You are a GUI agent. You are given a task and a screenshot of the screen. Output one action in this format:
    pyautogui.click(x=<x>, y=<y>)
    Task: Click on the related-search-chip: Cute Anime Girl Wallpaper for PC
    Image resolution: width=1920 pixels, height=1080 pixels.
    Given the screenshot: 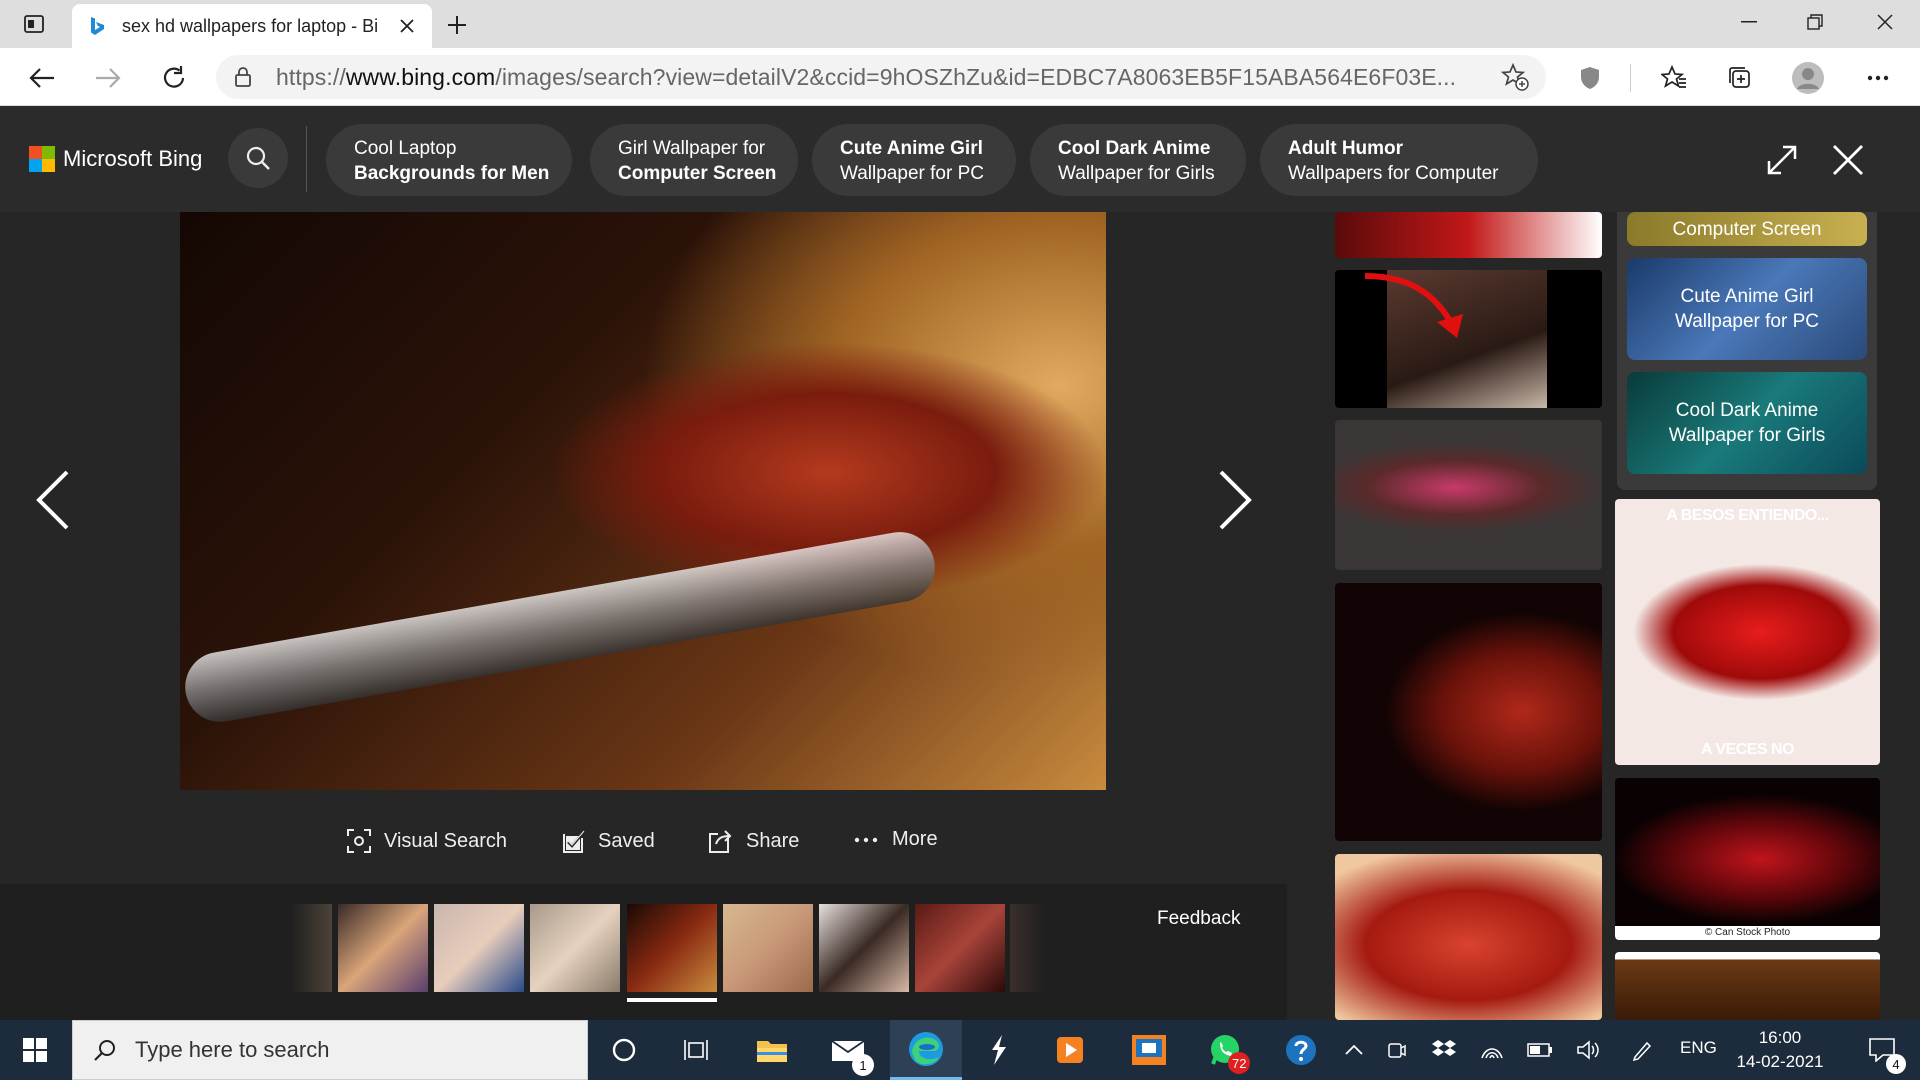 What is the action you would take?
    pyautogui.click(x=914, y=160)
    